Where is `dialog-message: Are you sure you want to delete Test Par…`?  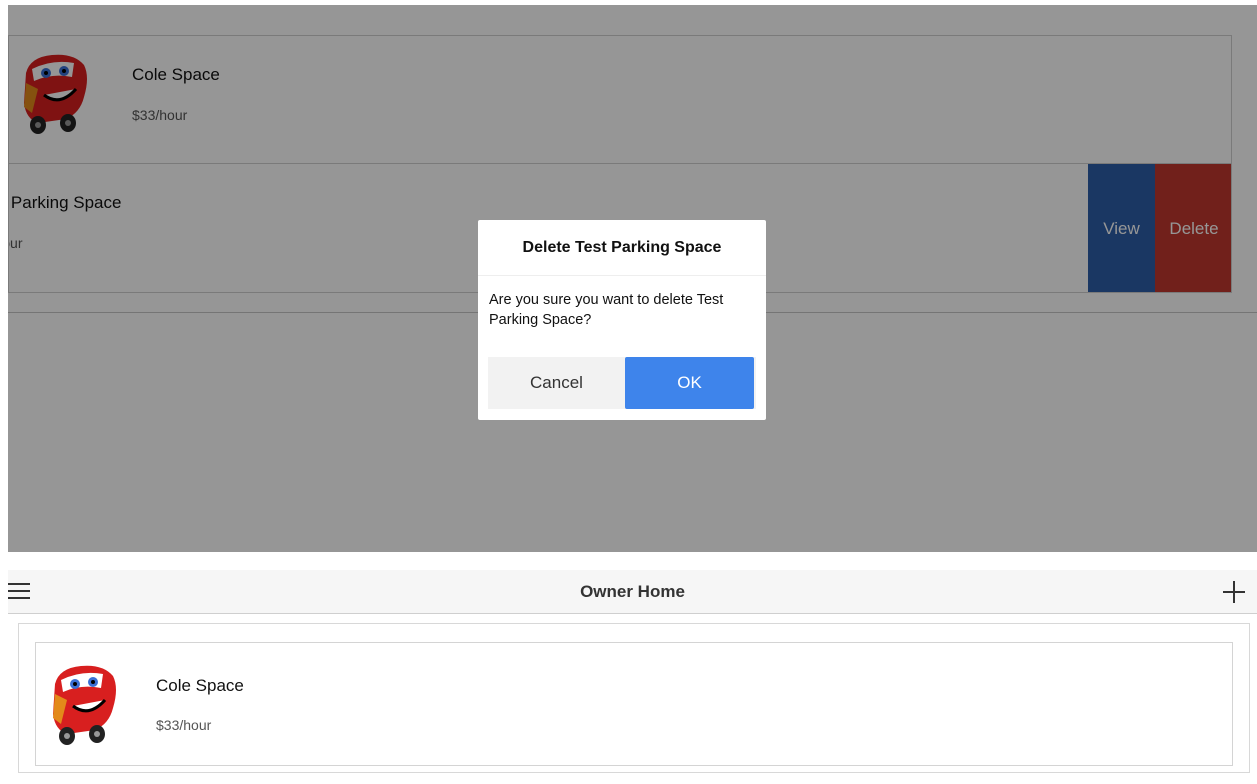 dialog-message: Are you sure you want to delete Test Par… is located at coordinates (606, 310).